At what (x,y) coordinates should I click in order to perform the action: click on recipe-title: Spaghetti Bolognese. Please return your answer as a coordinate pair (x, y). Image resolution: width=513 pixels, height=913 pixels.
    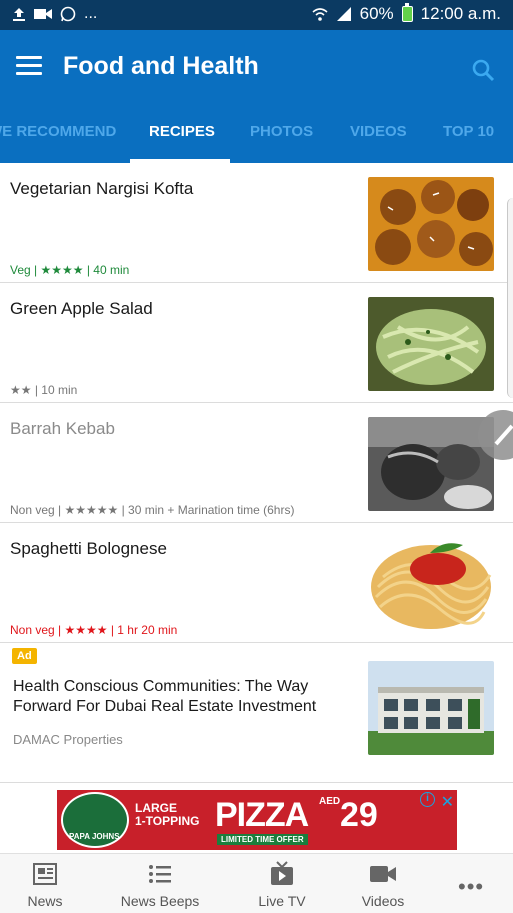
    Looking at the image, I should click on (88, 548).